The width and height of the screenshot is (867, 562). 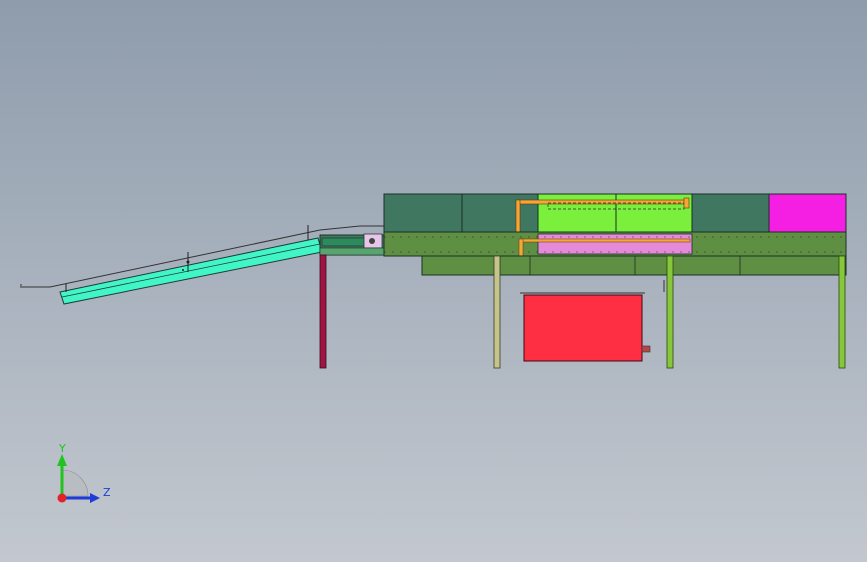 What do you see at coordinates (592, 321) in the screenshot?
I see `water-tank` at bounding box center [592, 321].